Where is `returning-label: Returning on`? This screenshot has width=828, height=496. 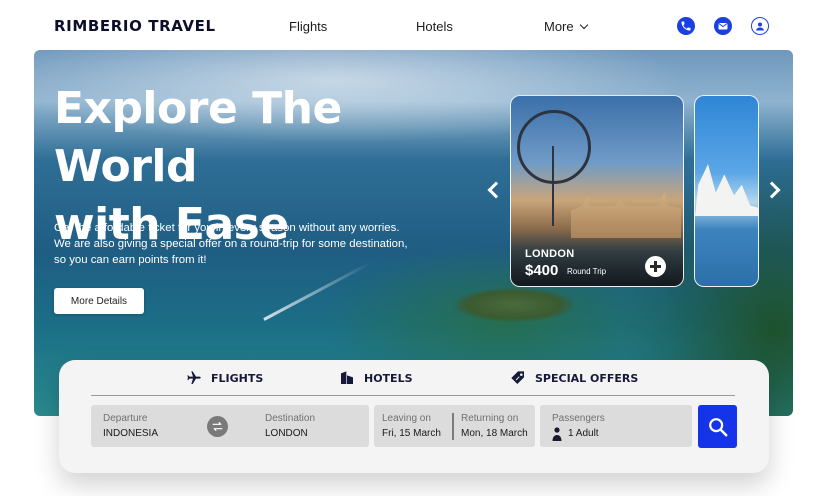
returning-label: Returning on is located at coordinates (490, 418).